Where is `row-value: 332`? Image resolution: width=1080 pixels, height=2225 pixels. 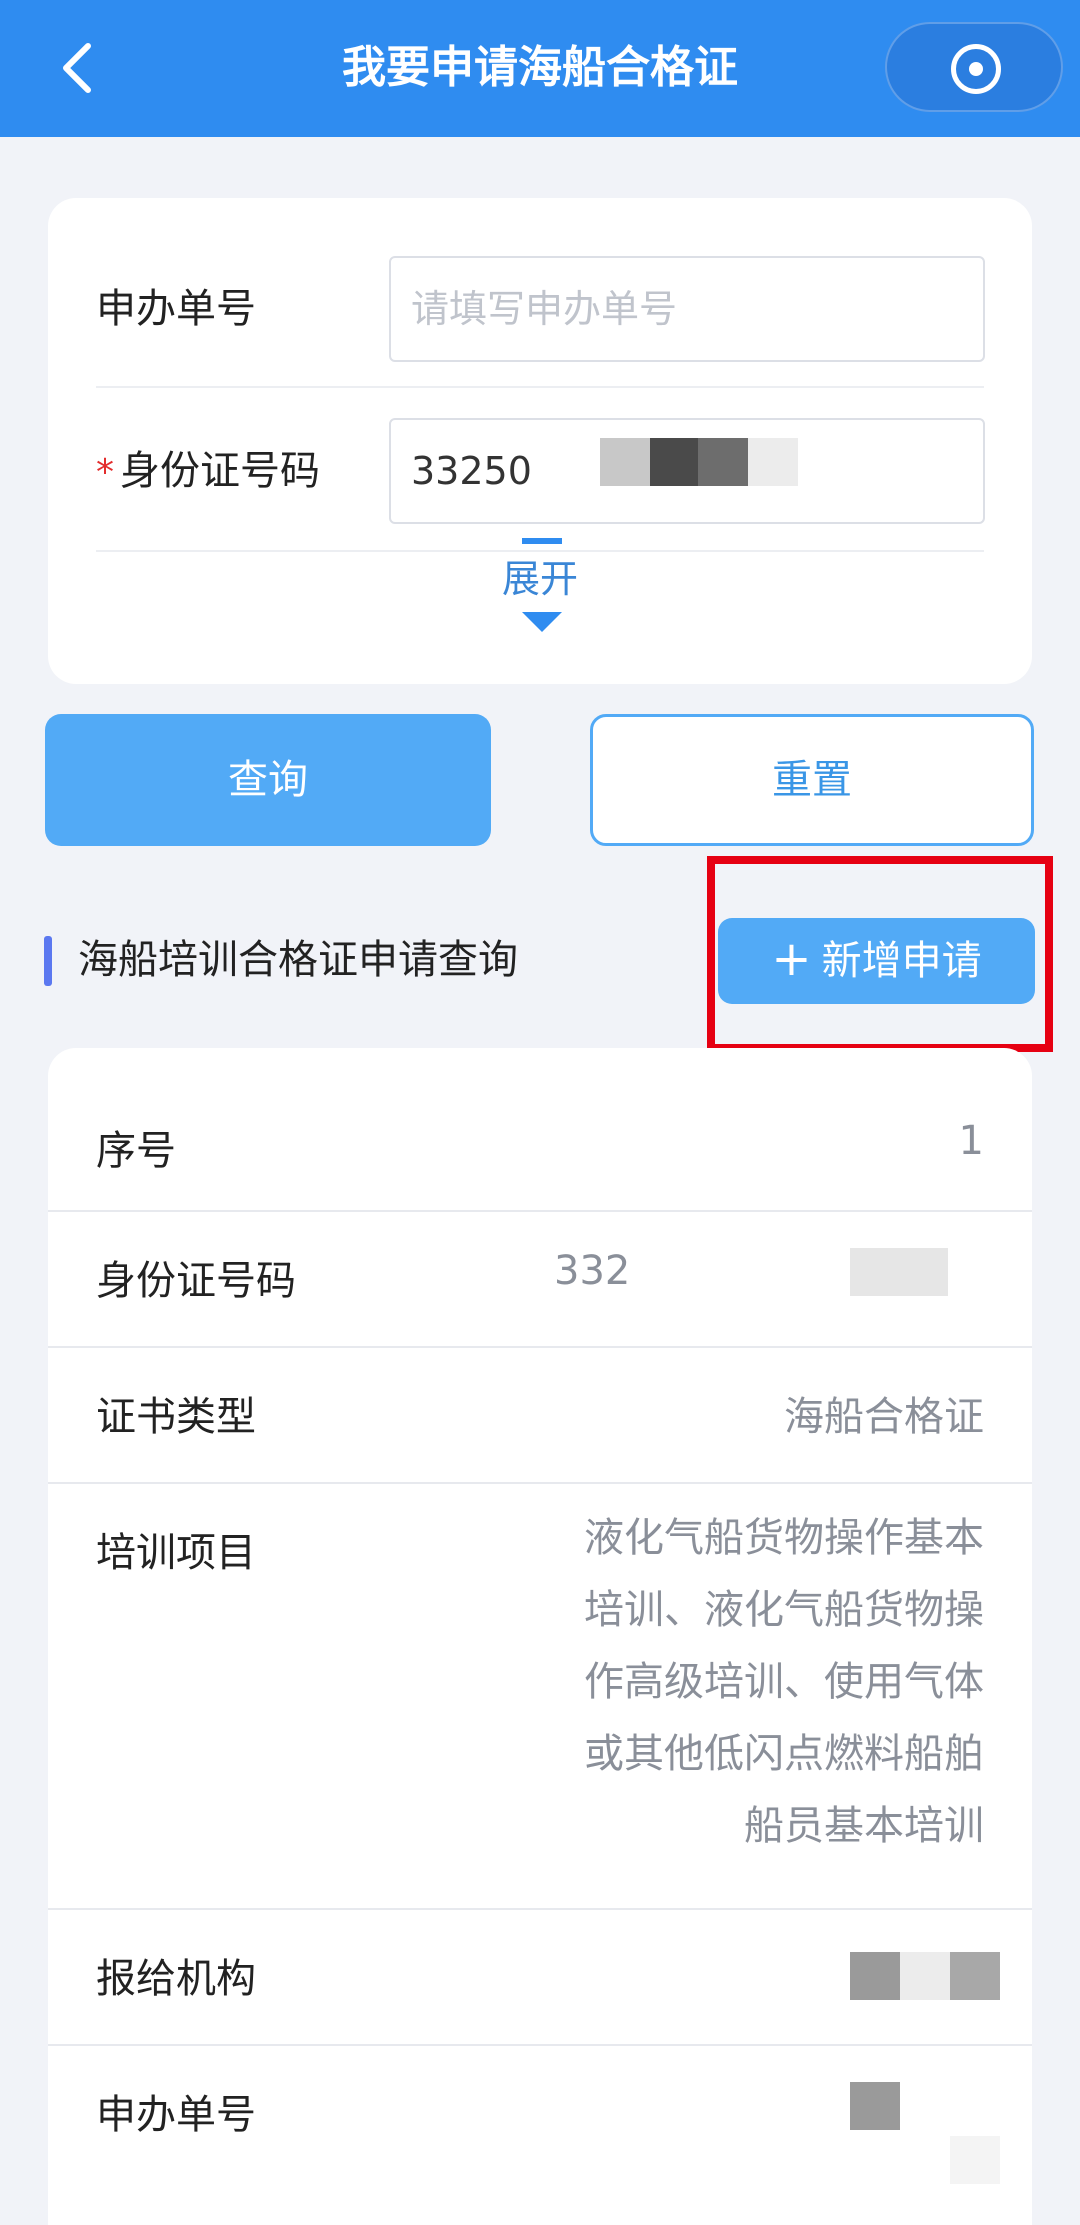 row-value: 332 is located at coordinates (592, 1271).